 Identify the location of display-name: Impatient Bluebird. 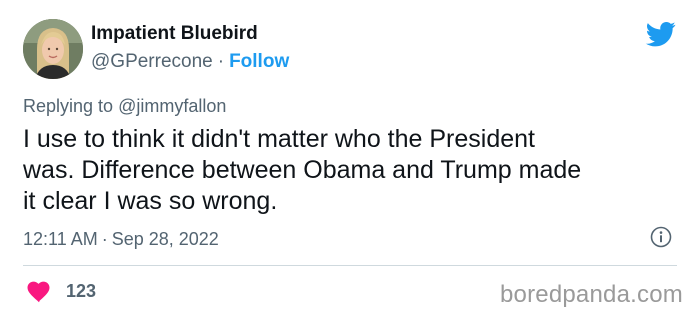
(174, 34).